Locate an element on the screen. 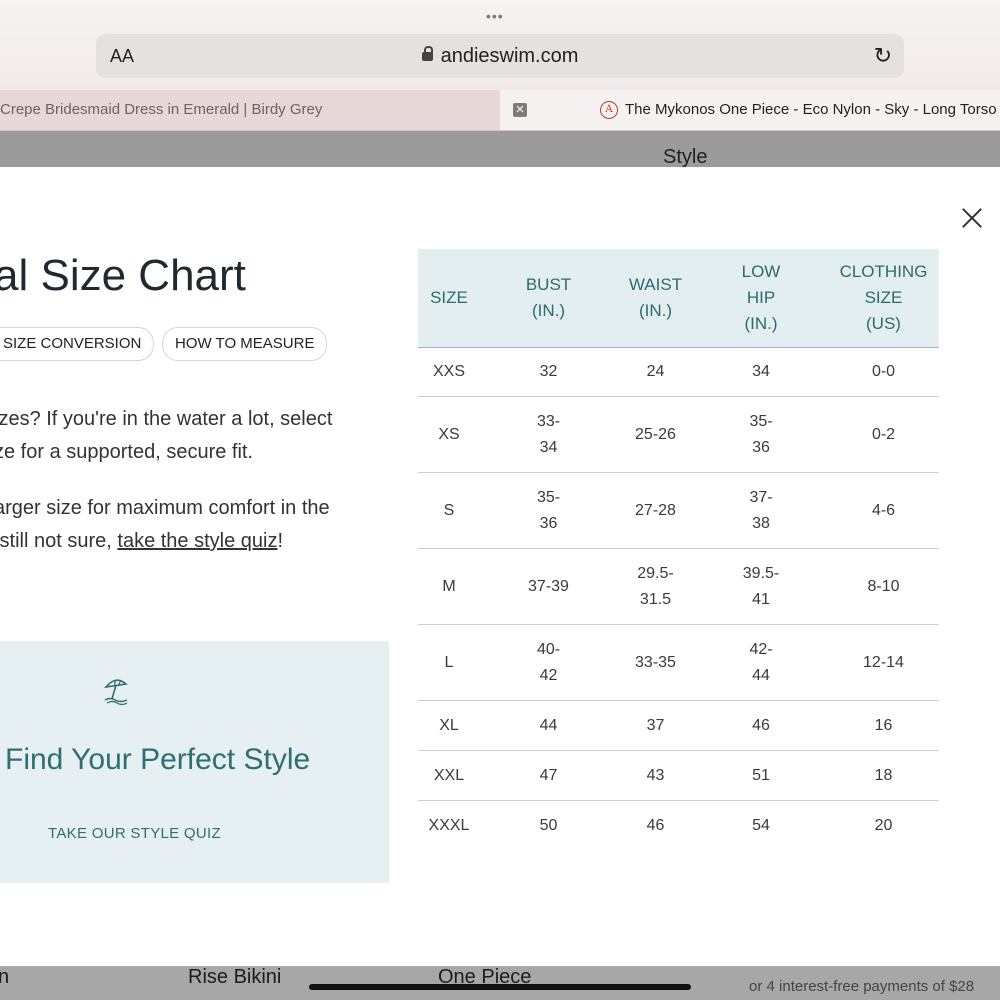 The width and height of the screenshot is (1000, 1000). cell-waist: 46 is located at coordinates (655, 825).